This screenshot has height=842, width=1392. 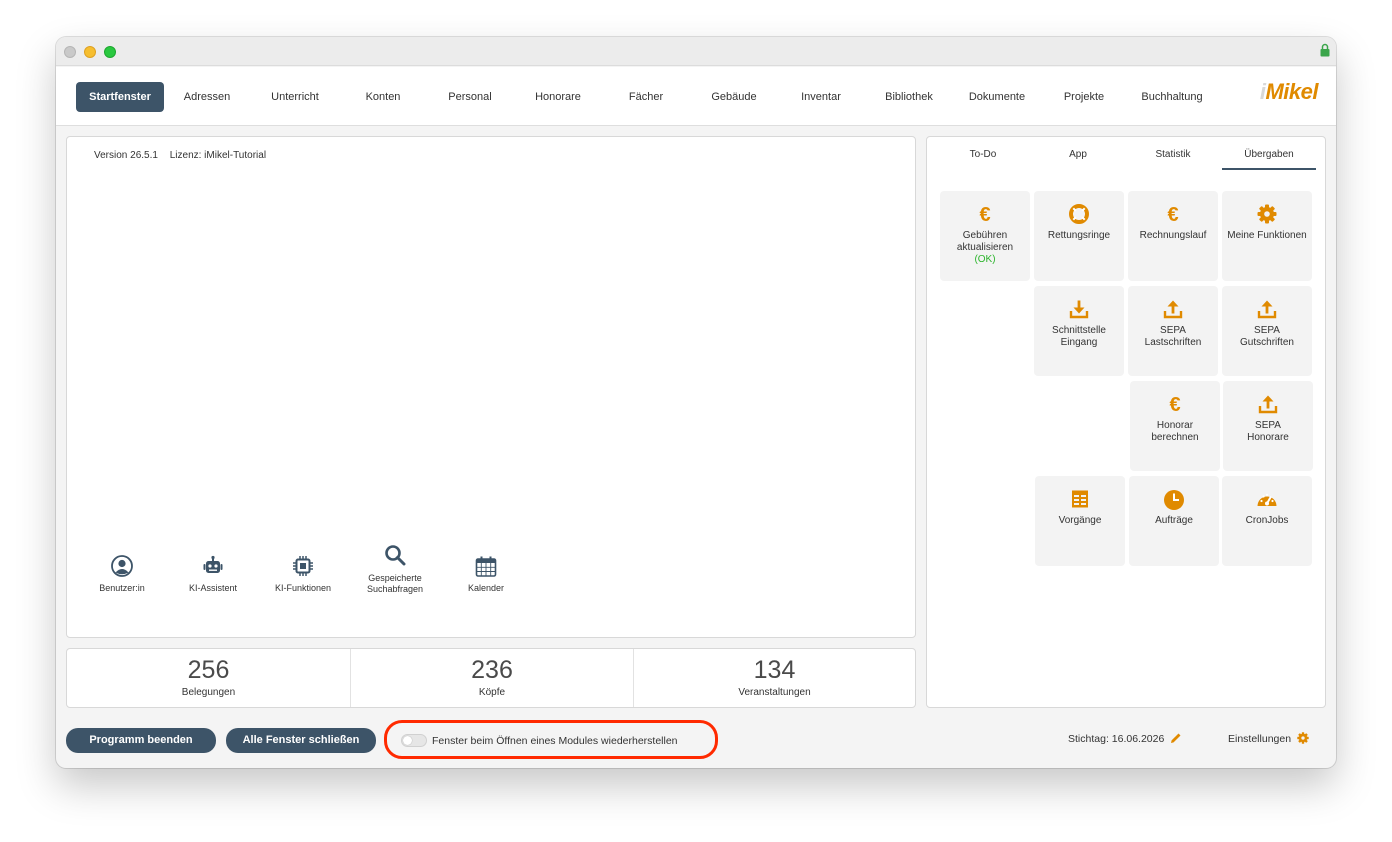 I want to click on chip-icon, so click(x=303, y=566).